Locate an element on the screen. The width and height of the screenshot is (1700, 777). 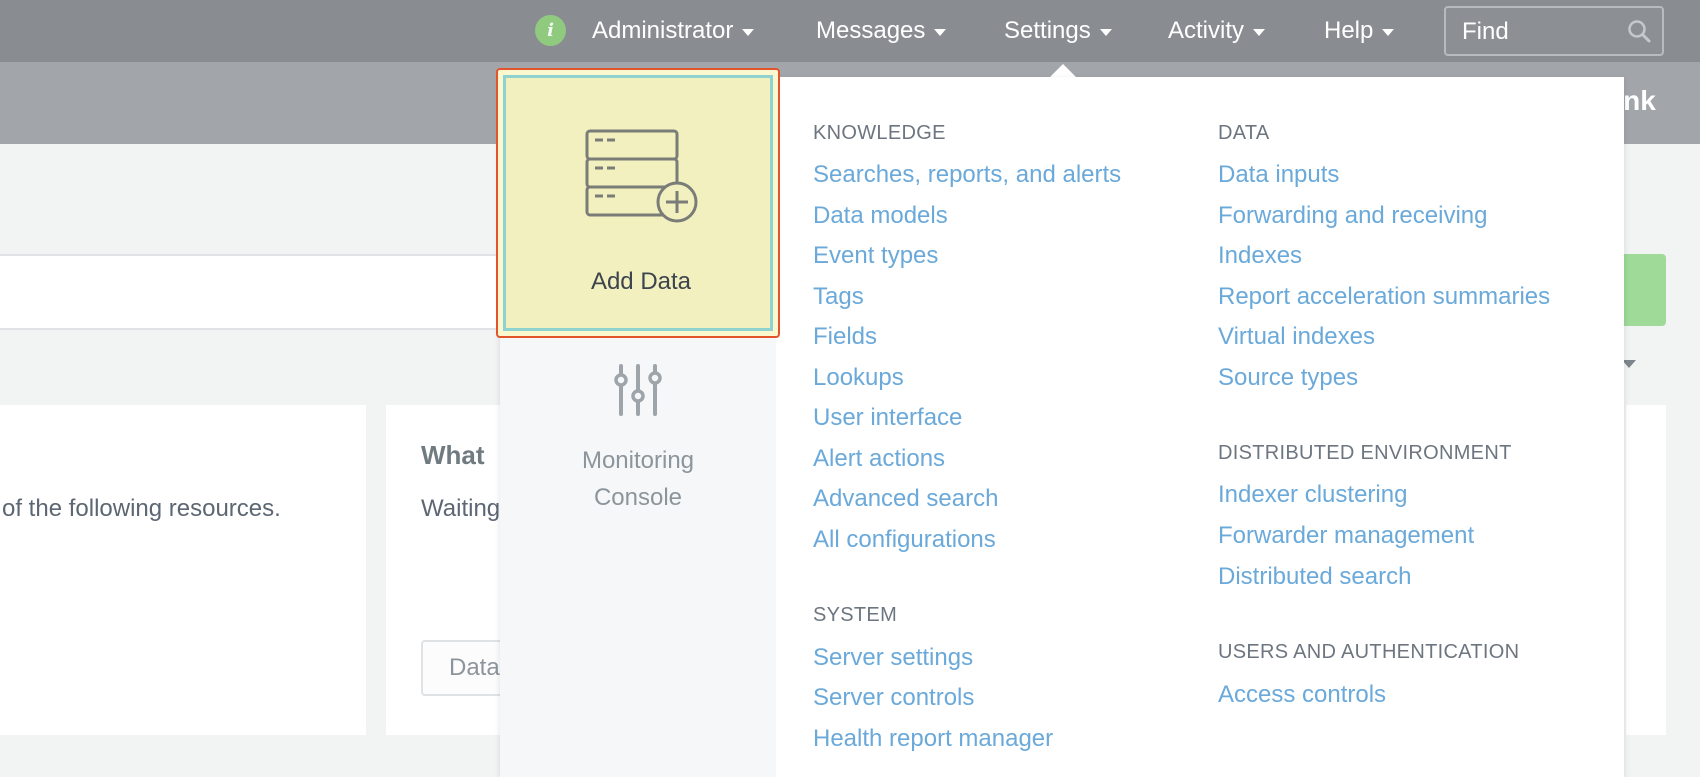
nav-messages-menu: Messages is located at coordinates (881, 31).